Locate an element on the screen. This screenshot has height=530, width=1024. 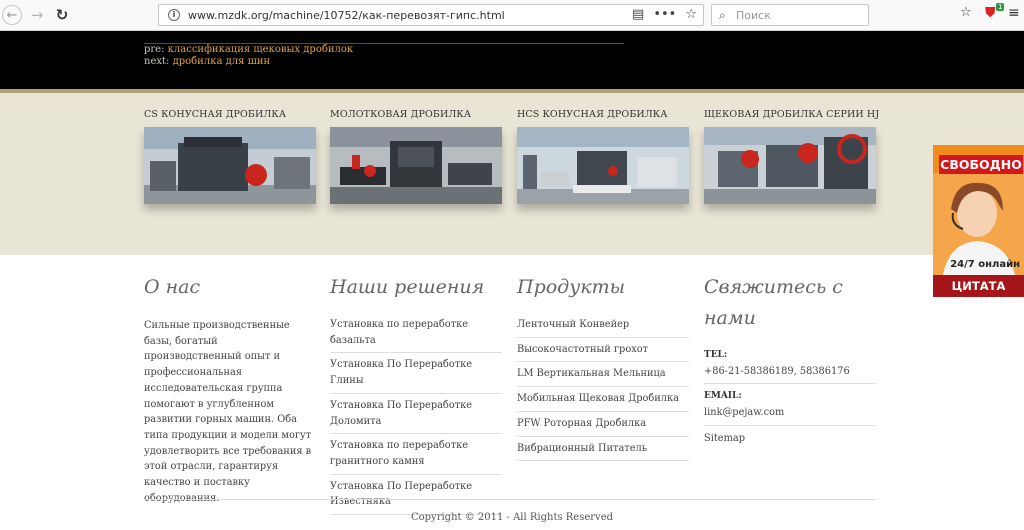
search-bar: ⌕ Поиск is located at coordinates (790, 15).